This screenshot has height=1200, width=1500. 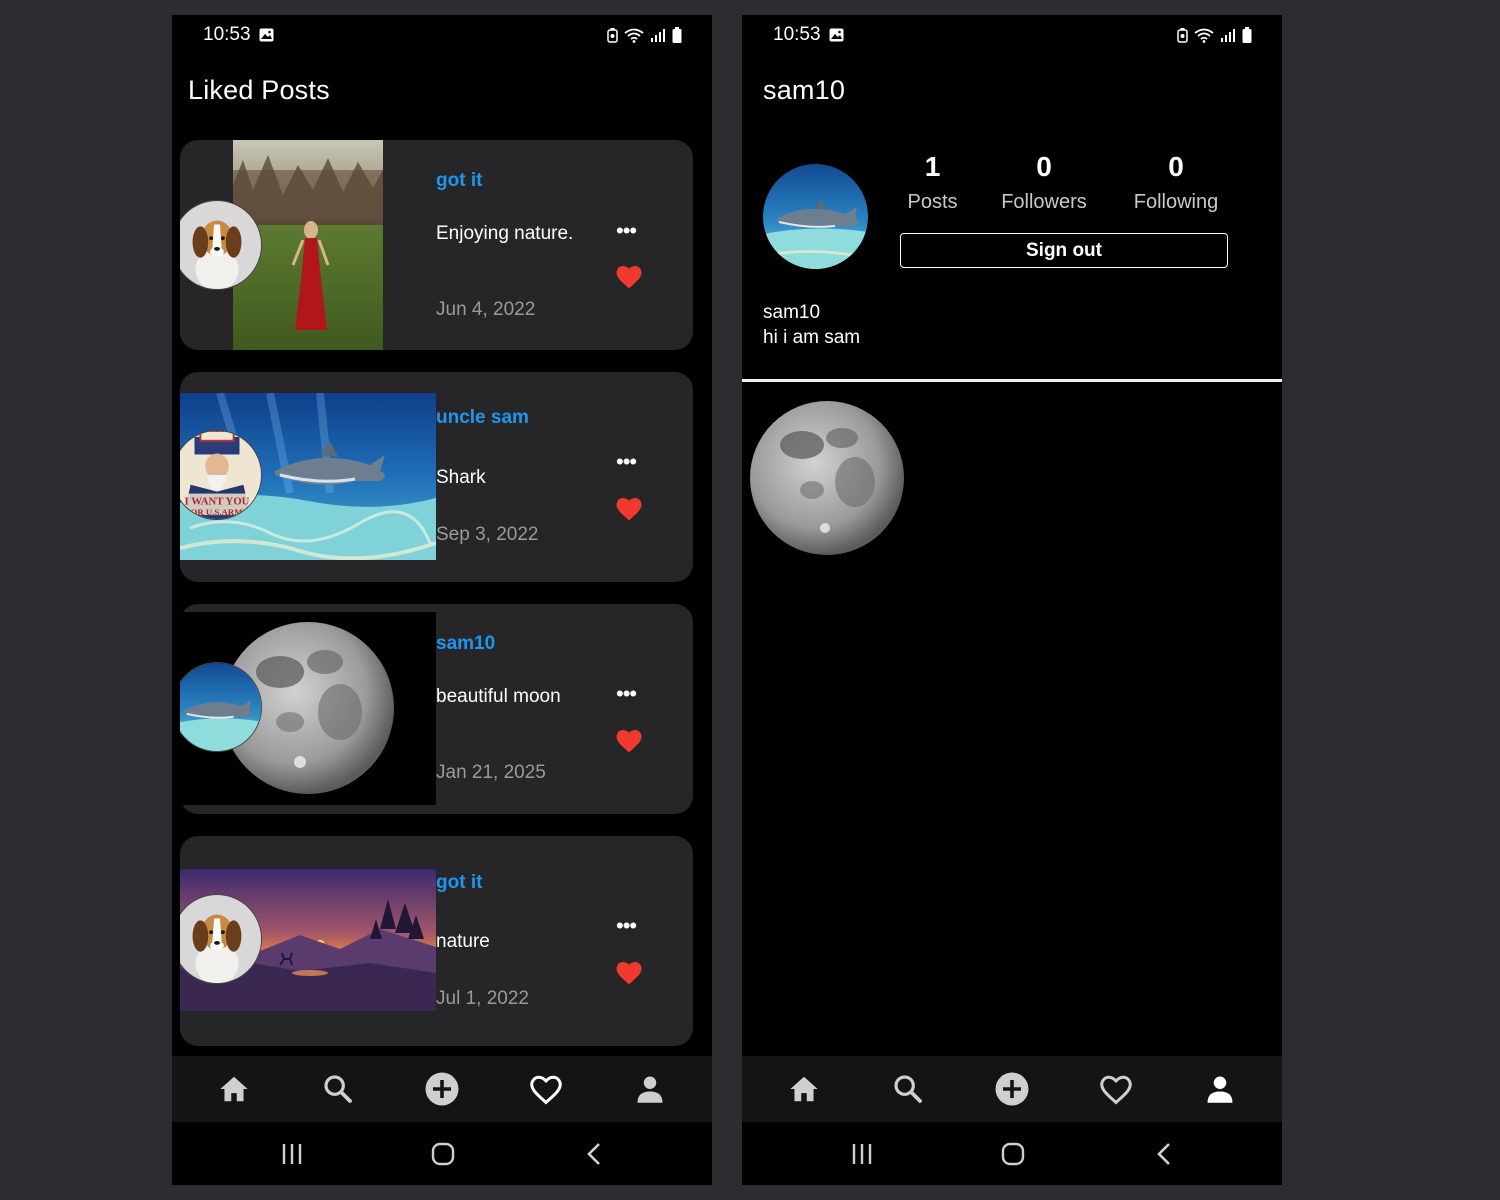 I want to click on followers-label: Followers, so click(x=1044, y=202).